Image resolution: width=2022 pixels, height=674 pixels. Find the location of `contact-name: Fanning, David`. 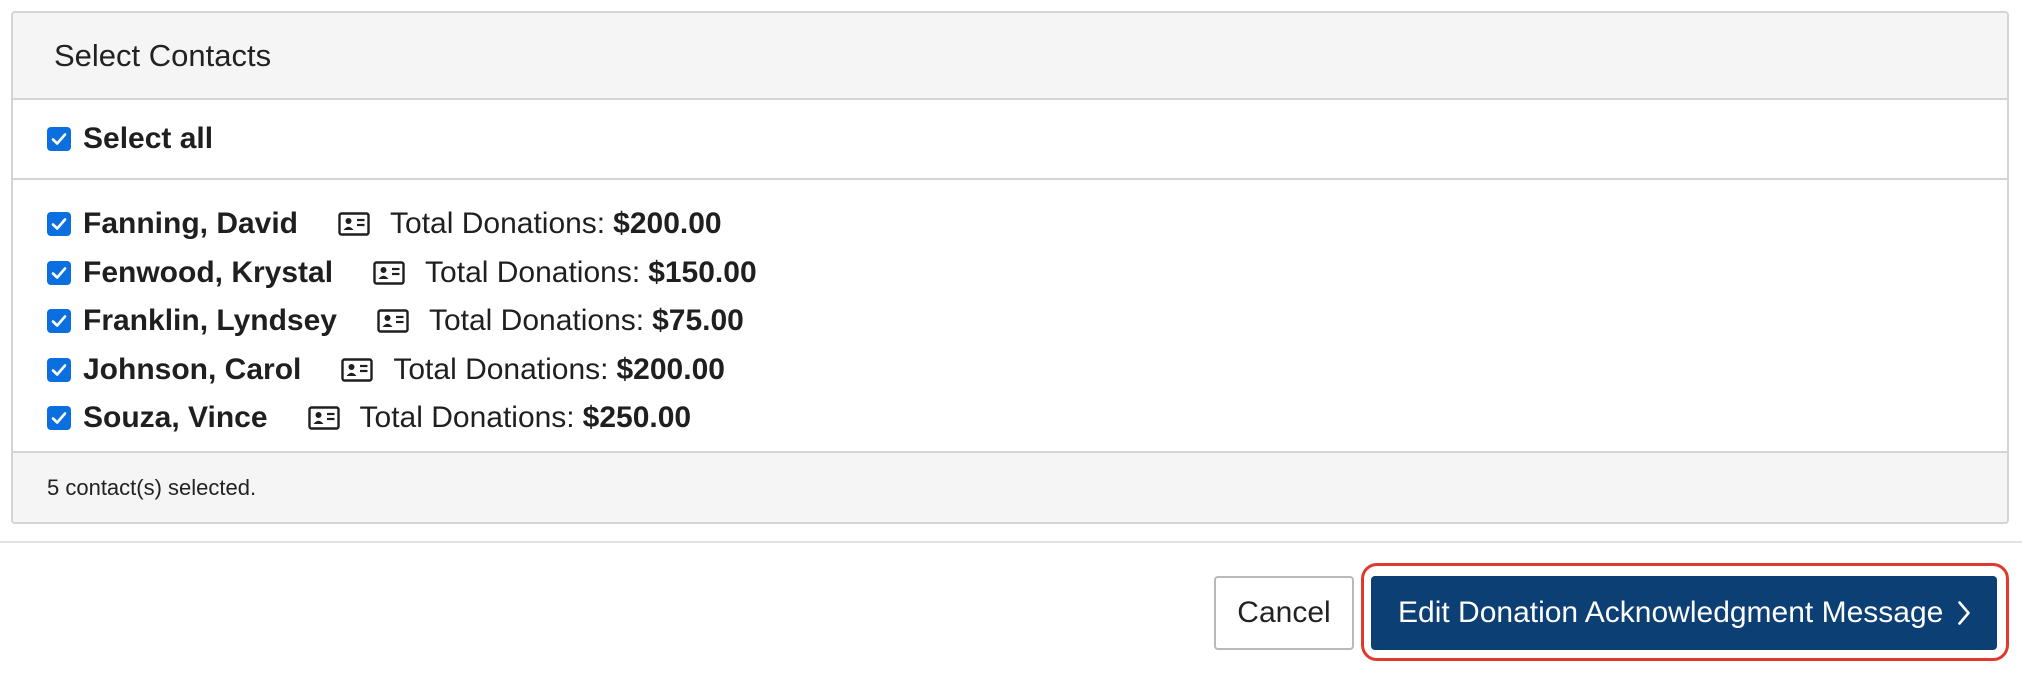

contact-name: Fanning, David is located at coordinates (190, 224).